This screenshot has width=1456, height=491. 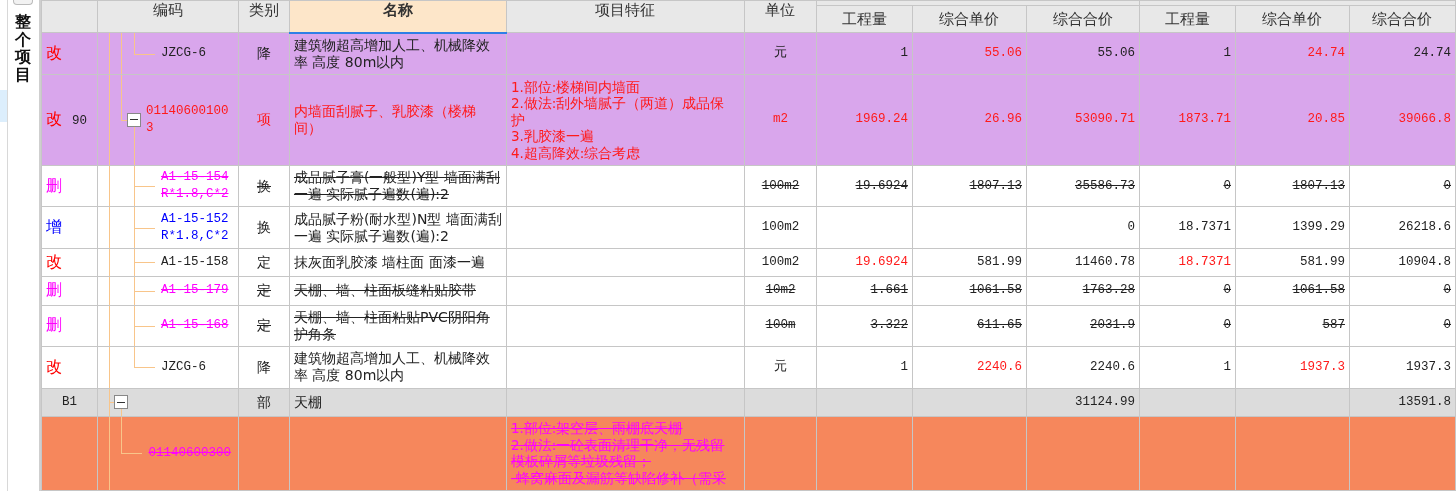 What do you see at coordinates (625, 16) in the screenshot?
I see `column-header: 项目特征` at bounding box center [625, 16].